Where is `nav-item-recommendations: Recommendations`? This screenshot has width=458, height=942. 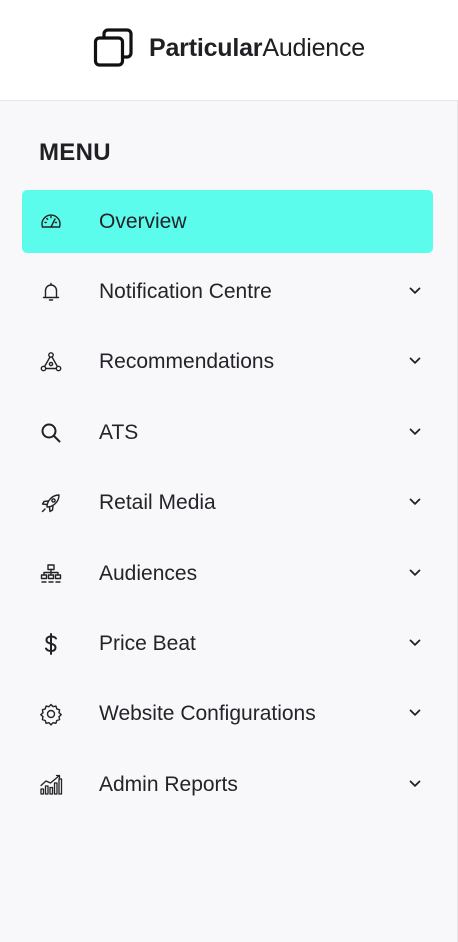
nav-item-recommendations: Recommendations is located at coordinates (227, 361).